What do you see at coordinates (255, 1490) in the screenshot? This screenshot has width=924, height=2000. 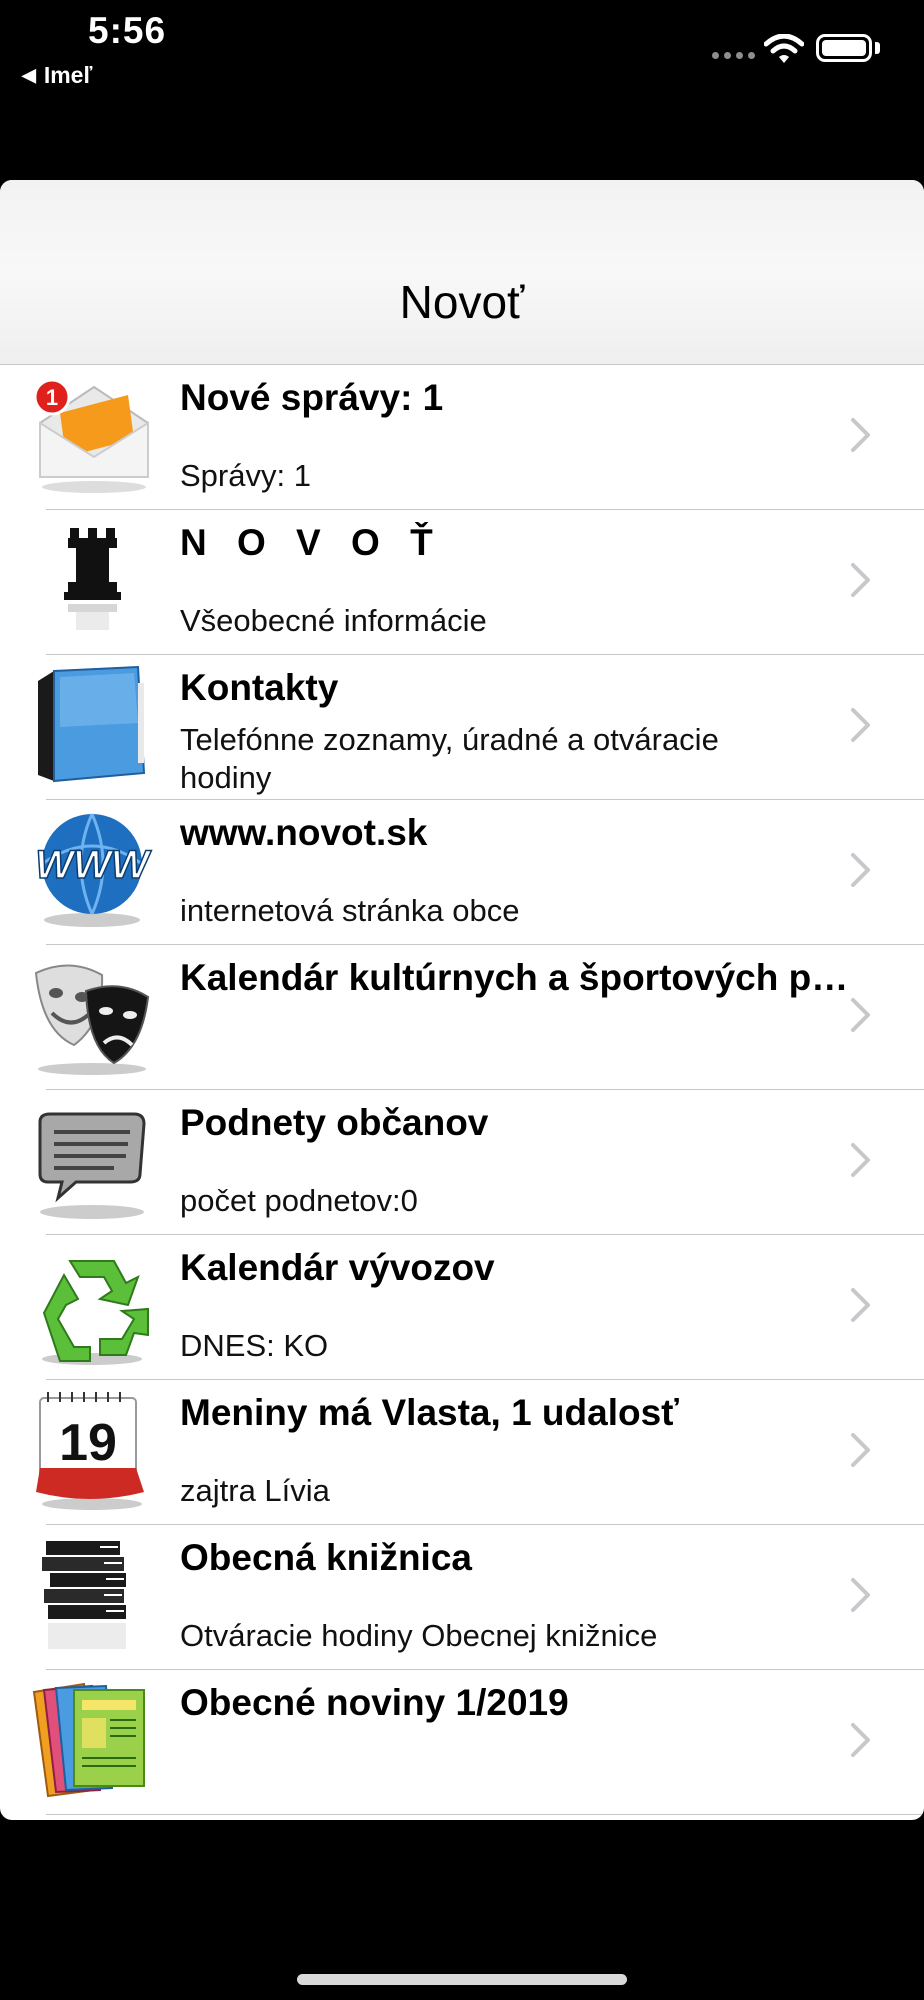 I see `item-subtitle: zajtra Lívia` at bounding box center [255, 1490].